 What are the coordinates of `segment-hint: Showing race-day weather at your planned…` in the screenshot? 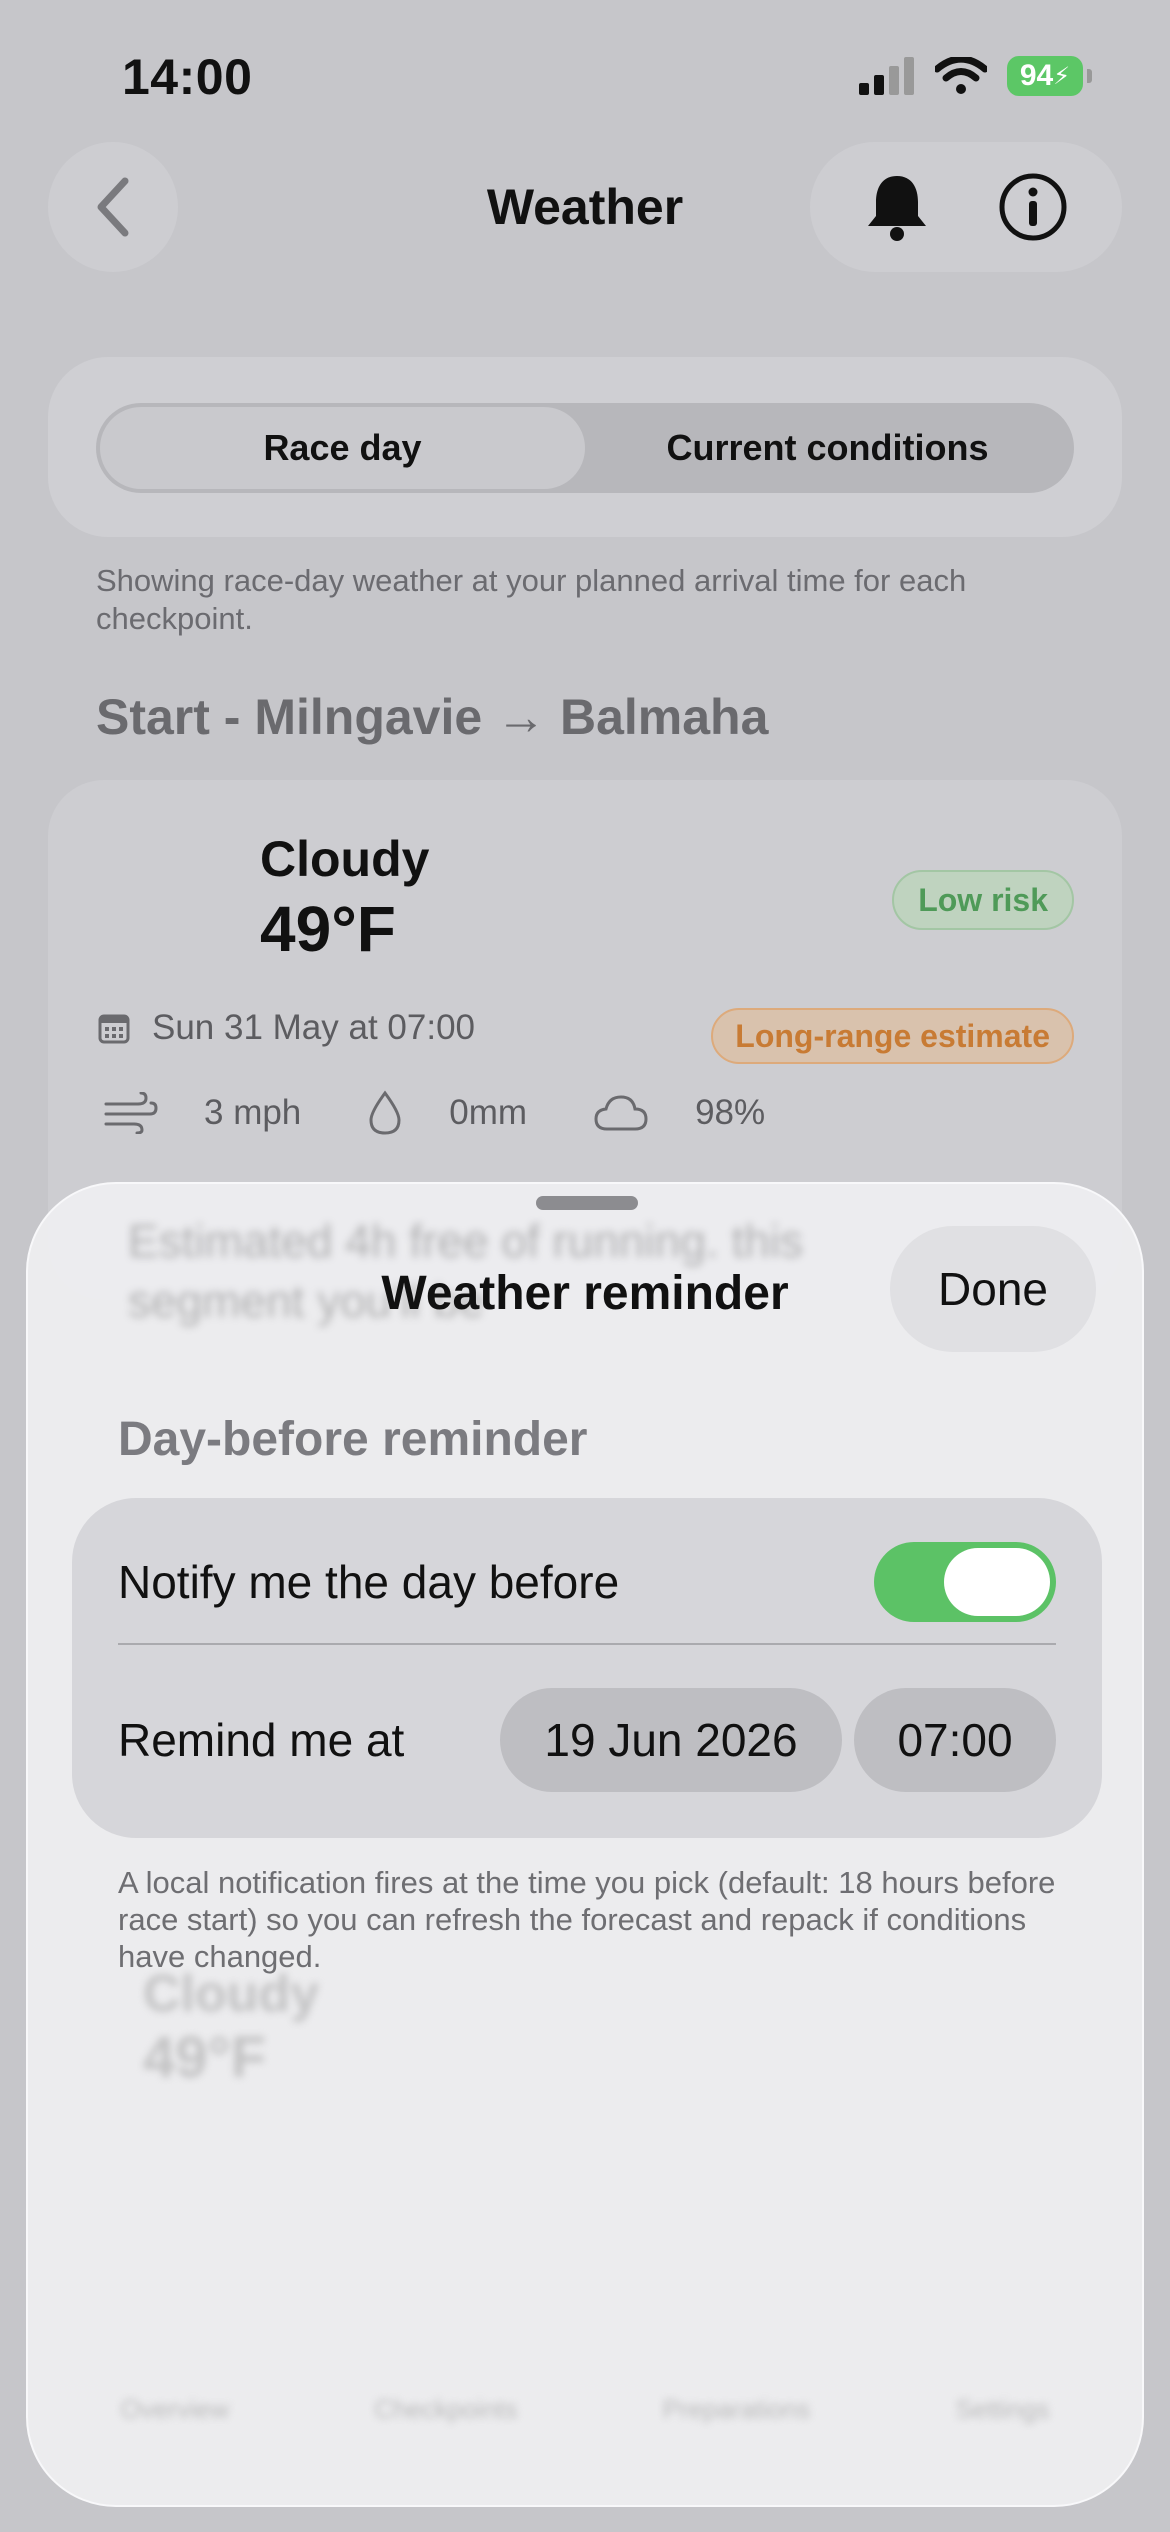 It's located at (531, 599).